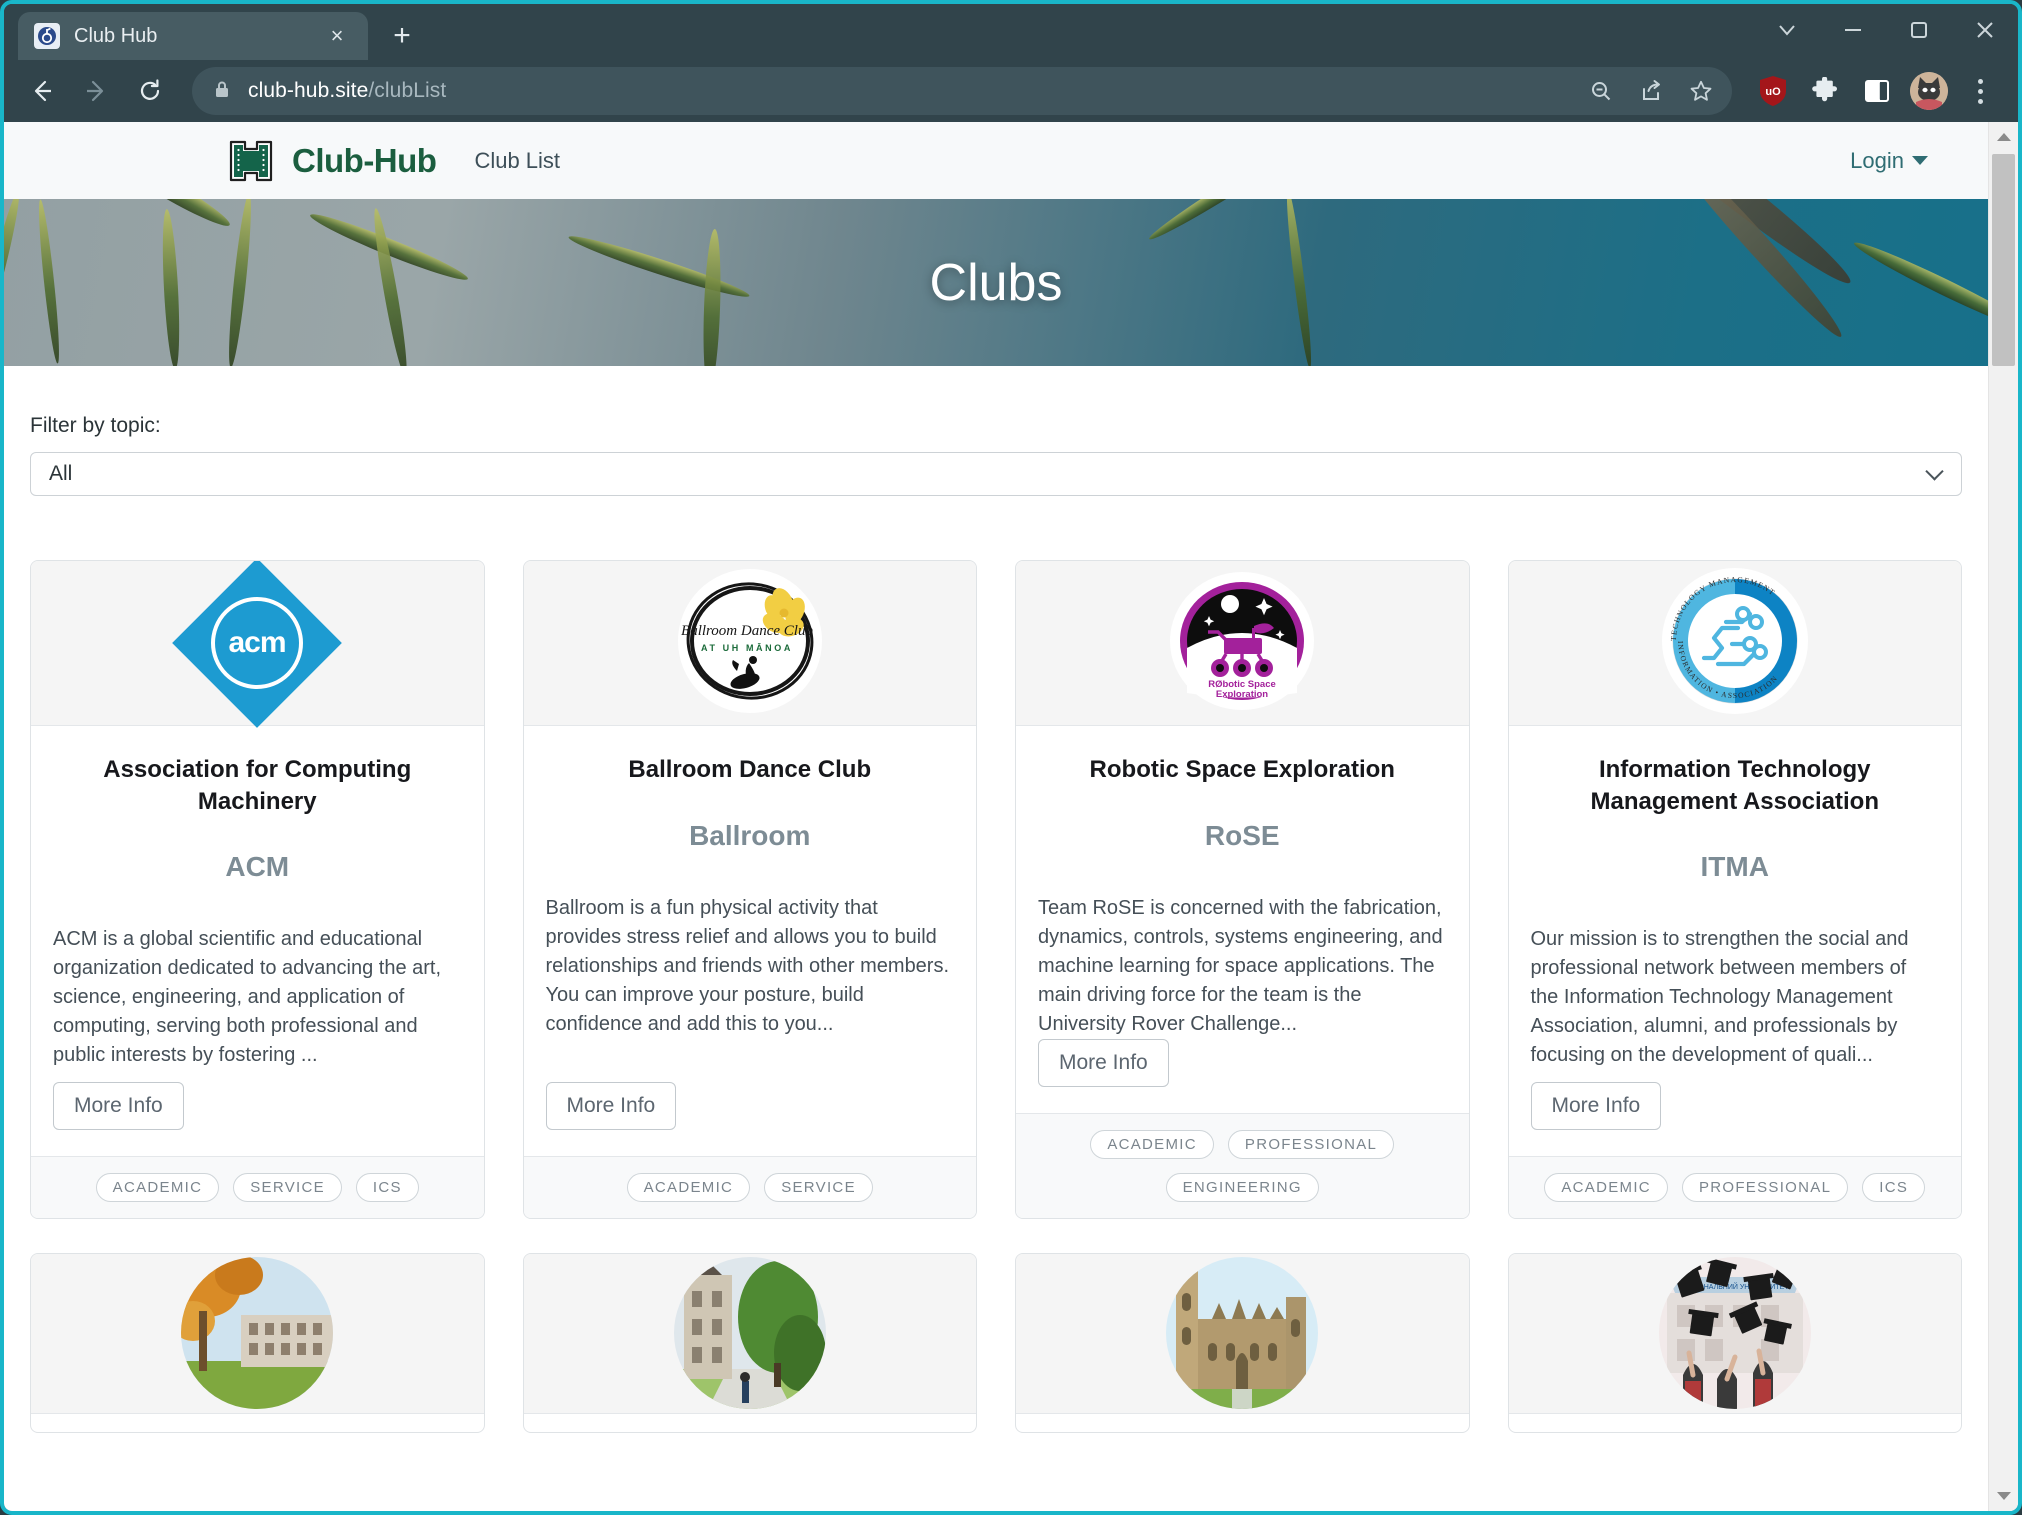  I want to click on topic-filter-select: All, so click(996, 474).